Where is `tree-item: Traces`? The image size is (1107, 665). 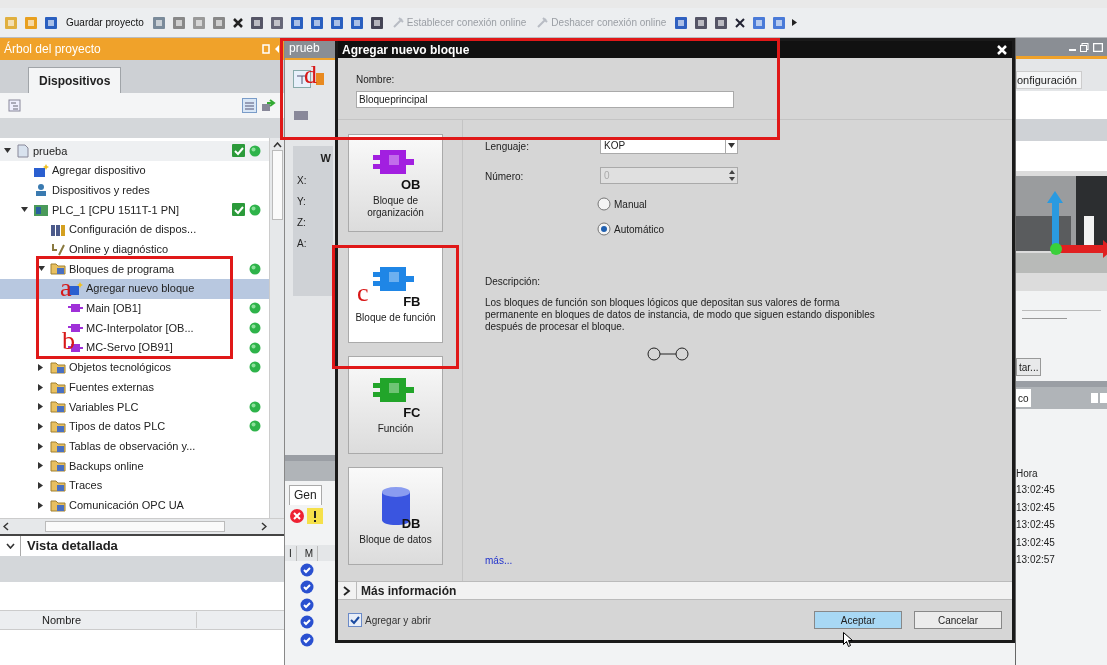 tree-item: Traces is located at coordinates (86, 485).